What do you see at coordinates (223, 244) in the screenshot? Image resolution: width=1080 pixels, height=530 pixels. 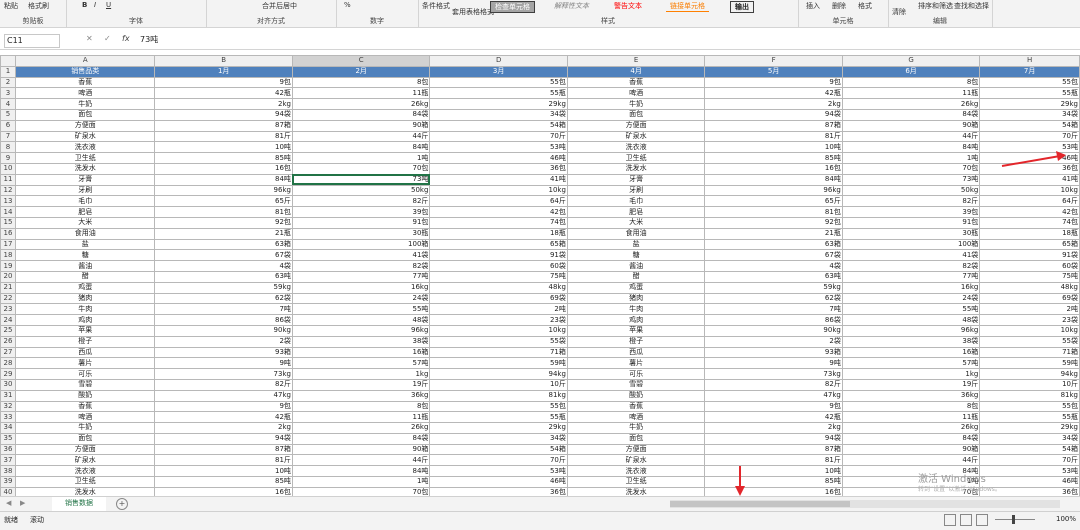 I see `cell: 63箱` at bounding box center [223, 244].